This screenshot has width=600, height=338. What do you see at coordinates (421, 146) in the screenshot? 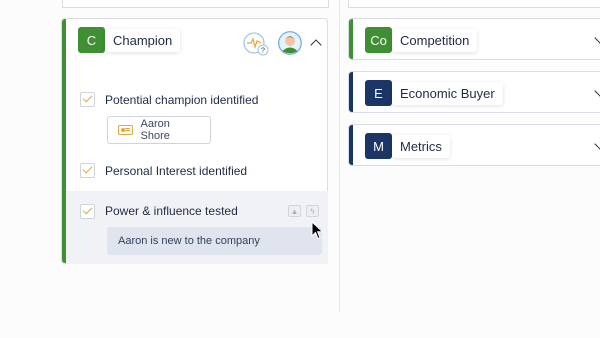
I see `metrics-title: Metrics` at bounding box center [421, 146].